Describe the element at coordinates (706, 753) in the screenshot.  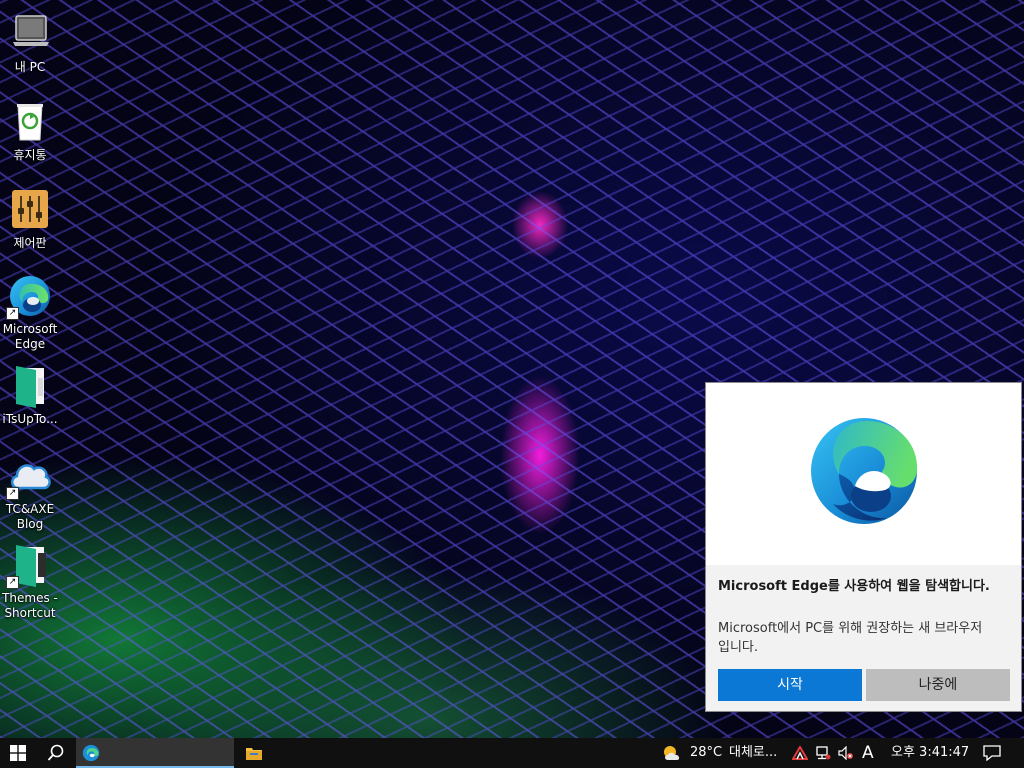
I see `weather-temperature: 28°C` at that location.